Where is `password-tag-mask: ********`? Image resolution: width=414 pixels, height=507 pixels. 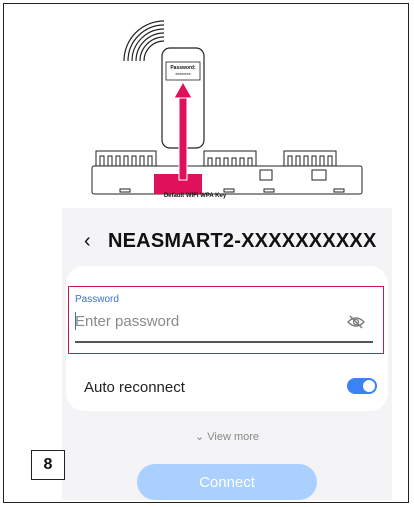 password-tag-mask: ******** is located at coordinates (183, 76).